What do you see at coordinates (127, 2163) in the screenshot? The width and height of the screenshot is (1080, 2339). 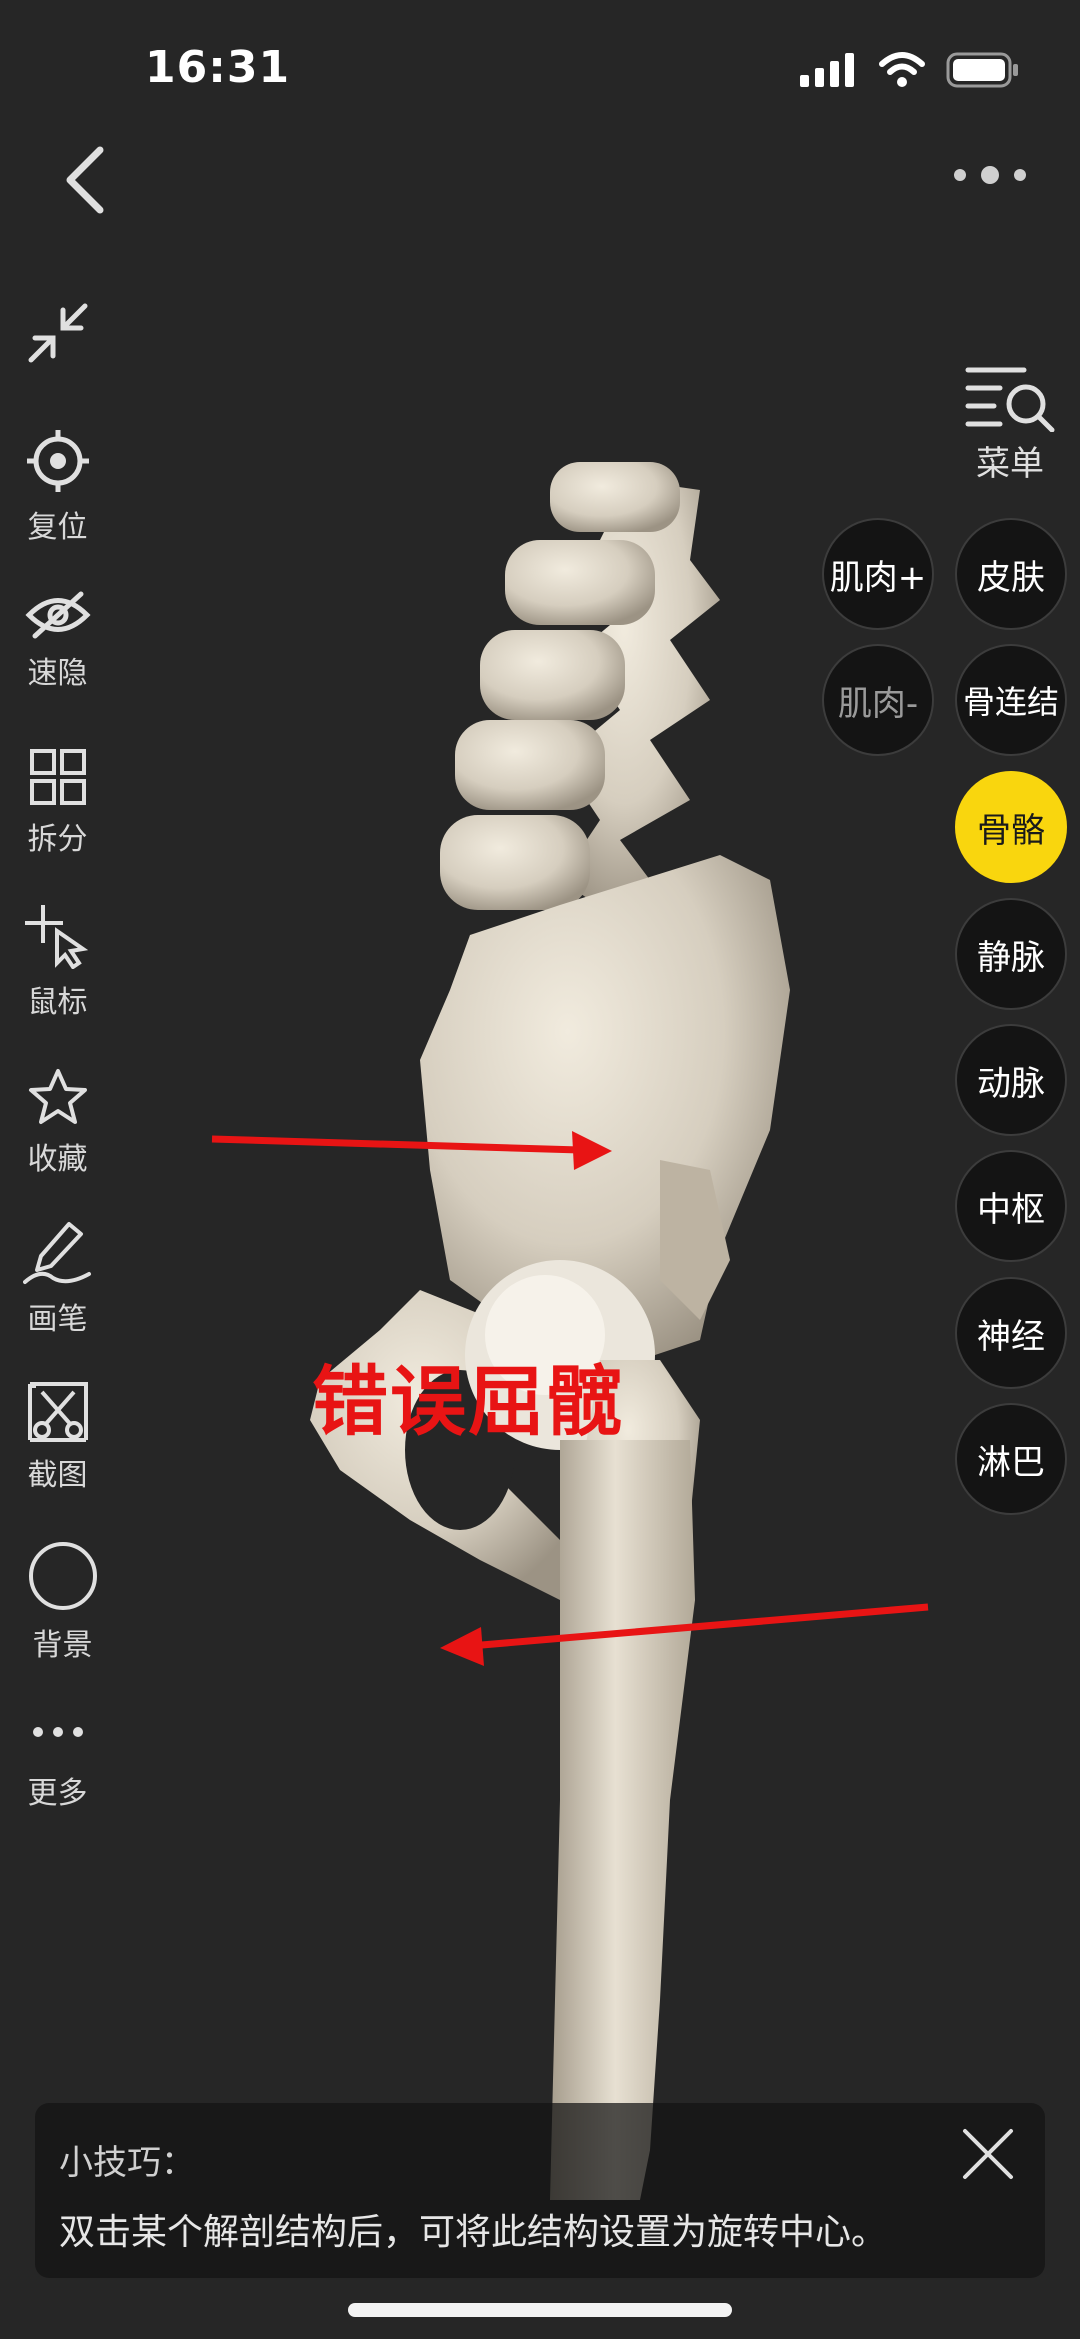 I see `tip-title: 小技巧：` at bounding box center [127, 2163].